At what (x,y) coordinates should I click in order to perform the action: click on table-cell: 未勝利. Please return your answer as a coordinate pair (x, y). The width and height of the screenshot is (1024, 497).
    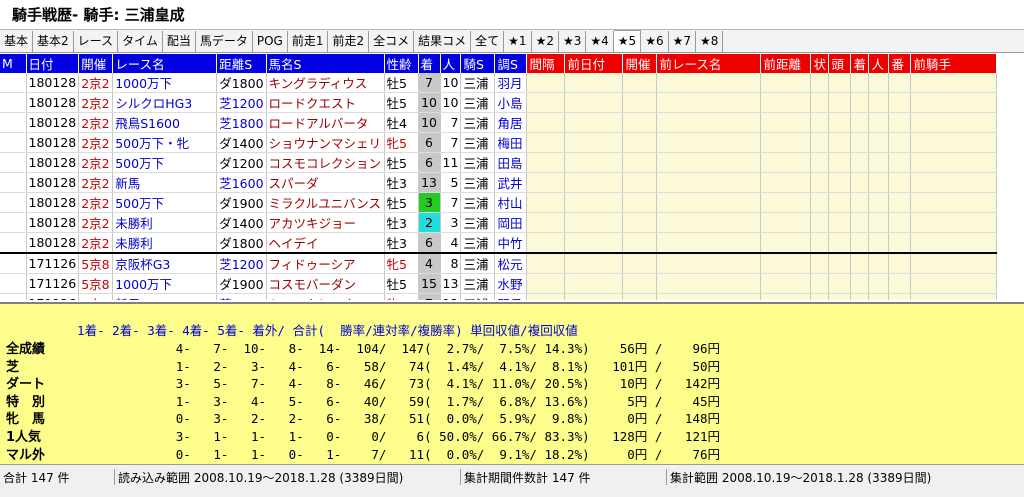
    Looking at the image, I should click on (165, 222).